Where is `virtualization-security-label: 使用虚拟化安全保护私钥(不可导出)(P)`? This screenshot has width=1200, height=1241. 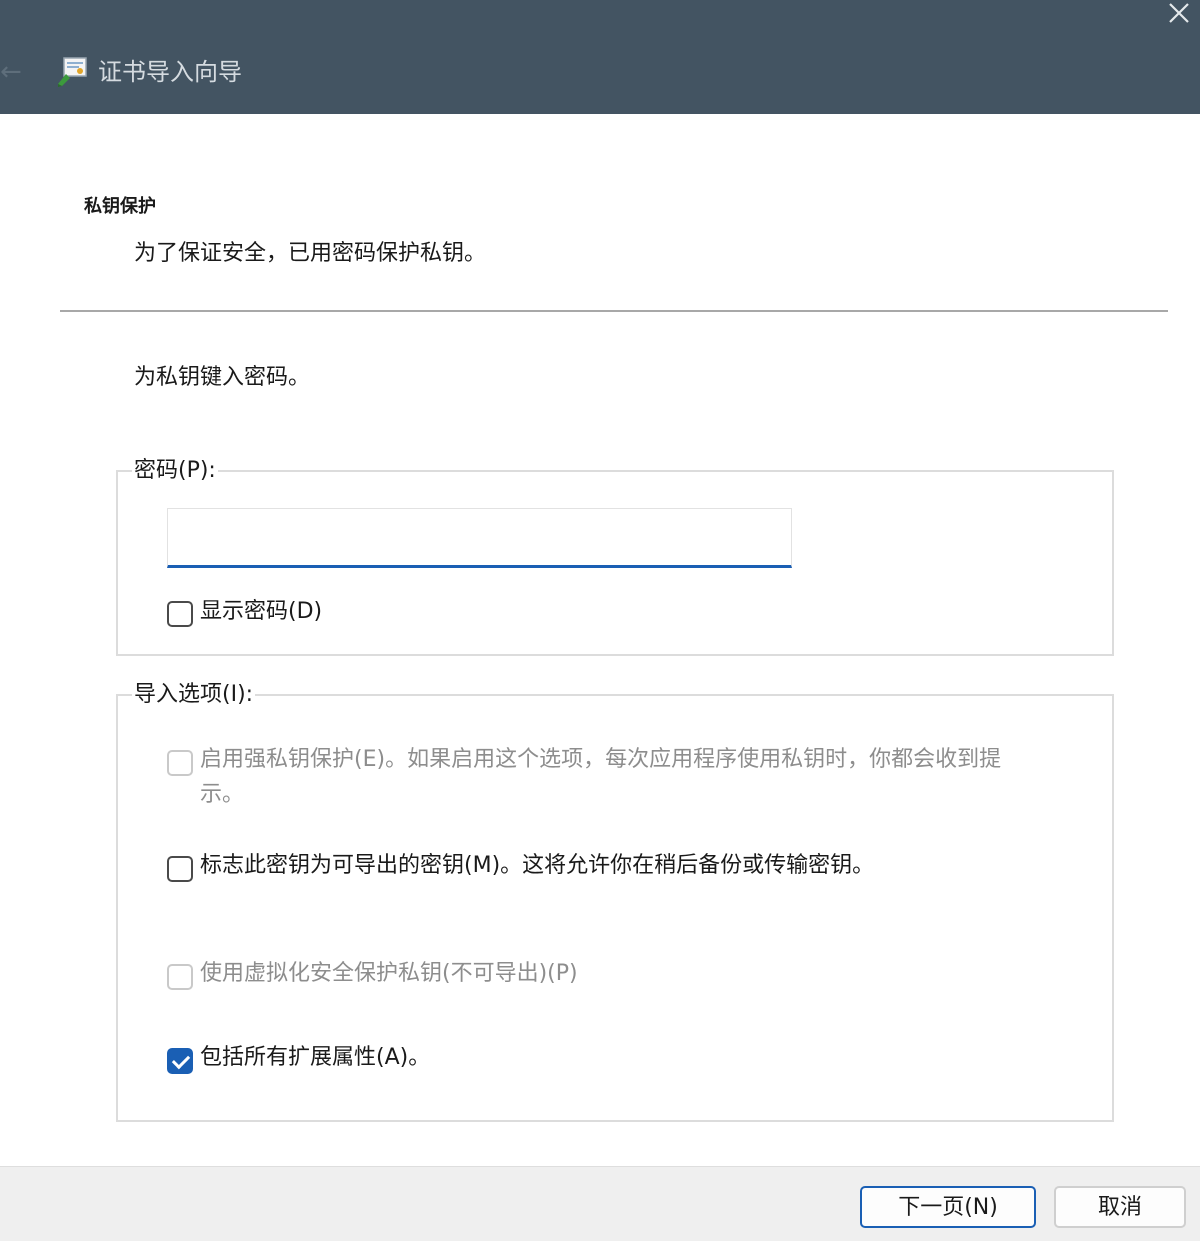 virtualization-security-label: 使用虚拟化安全保护私钥(不可导出)(P) is located at coordinates (389, 973).